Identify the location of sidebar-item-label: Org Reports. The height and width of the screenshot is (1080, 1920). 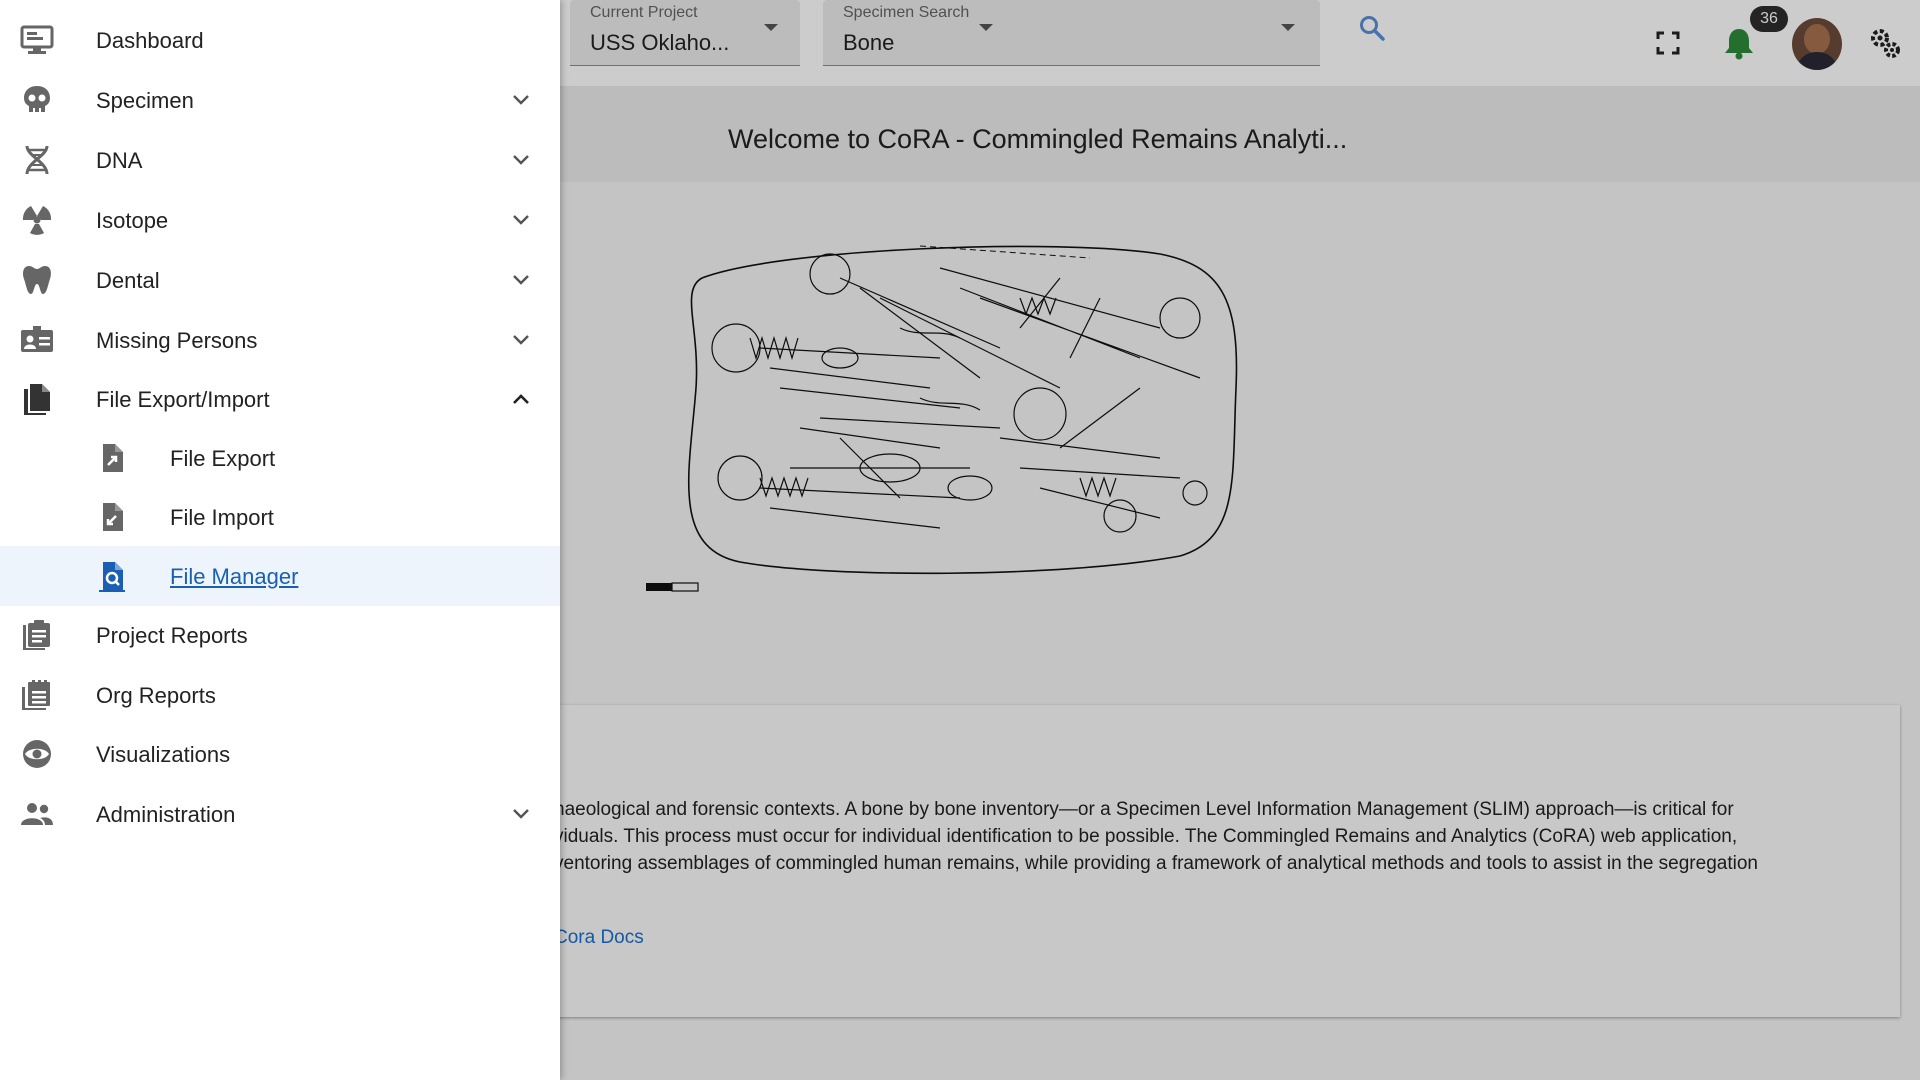
(156, 695).